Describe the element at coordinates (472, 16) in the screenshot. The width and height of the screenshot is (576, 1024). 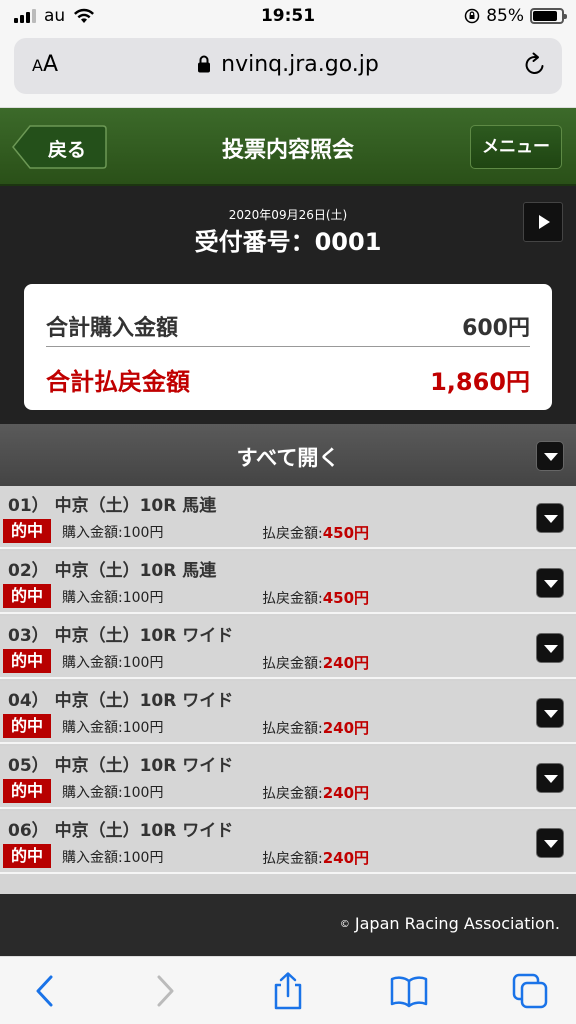
I see `orientation-lock-icon` at that location.